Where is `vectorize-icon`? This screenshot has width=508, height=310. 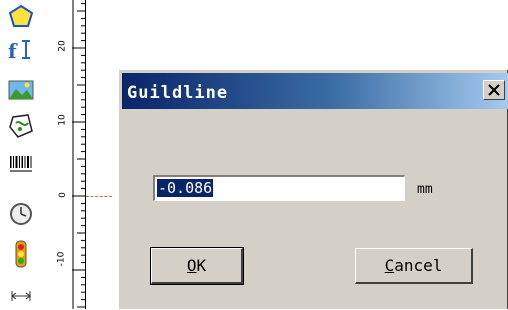 vectorize-icon is located at coordinates (21, 126).